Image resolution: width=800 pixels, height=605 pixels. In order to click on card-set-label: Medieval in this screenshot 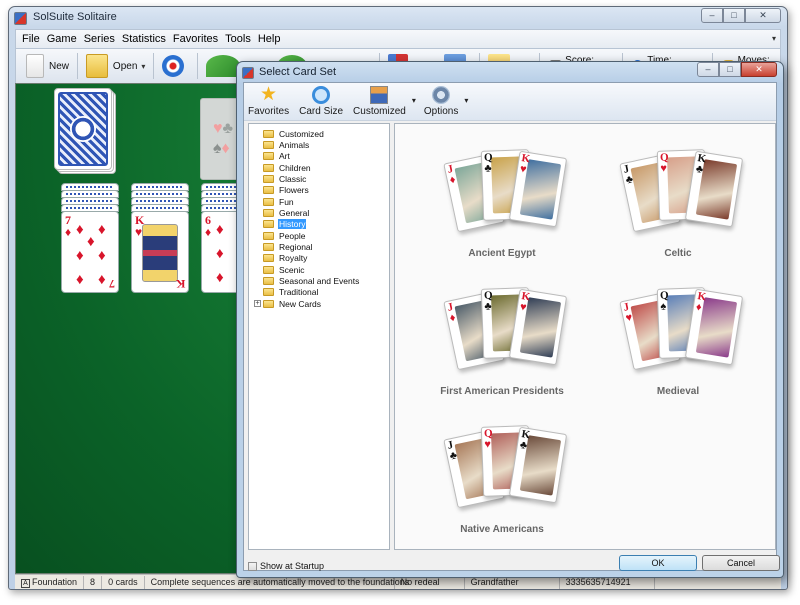, I will do `click(678, 391)`.